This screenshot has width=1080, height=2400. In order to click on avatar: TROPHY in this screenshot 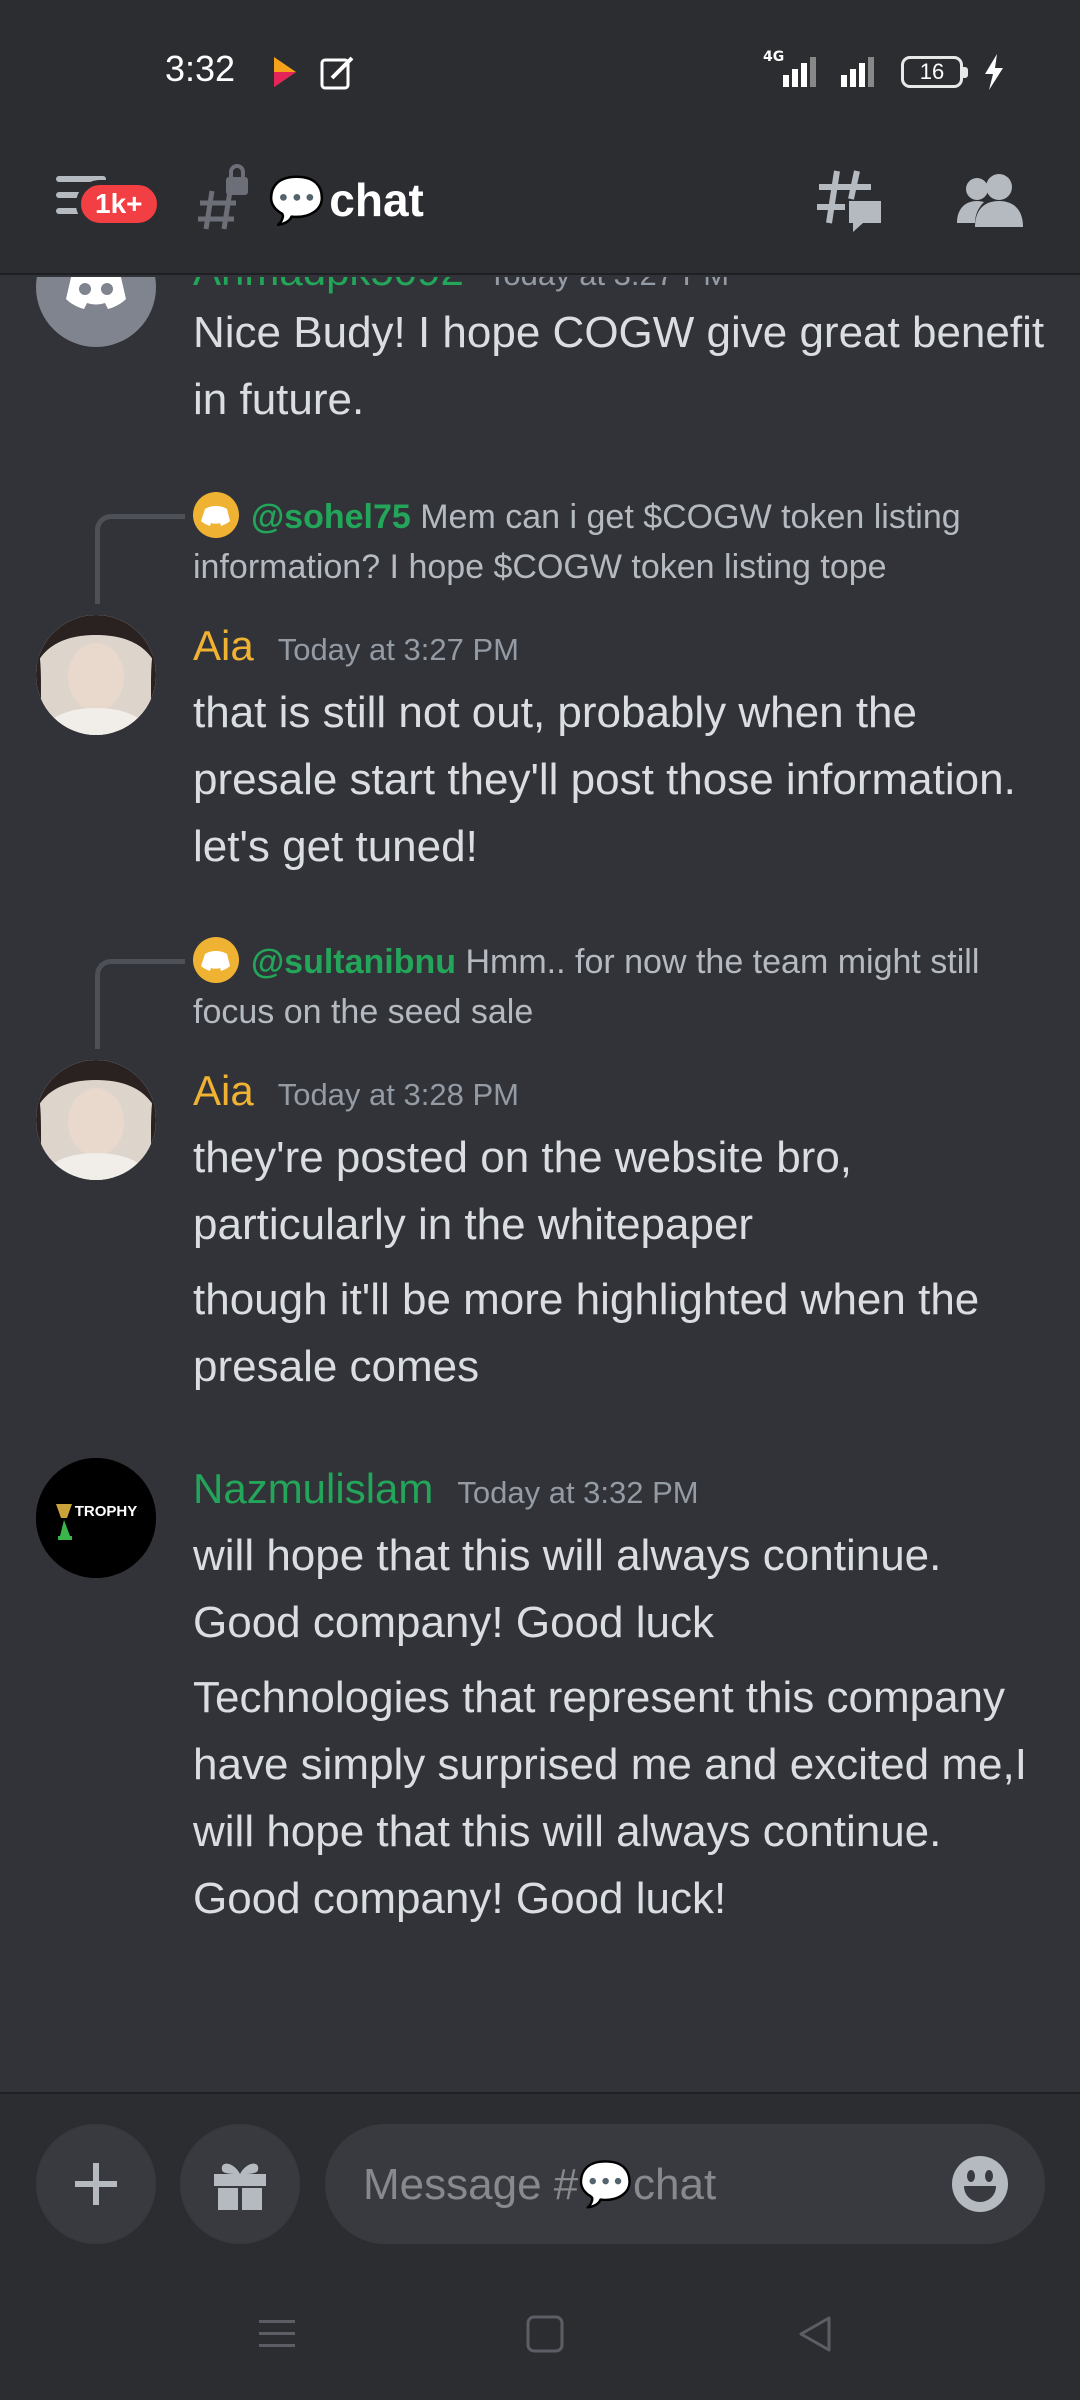, I will do `click(96, 1518)`.